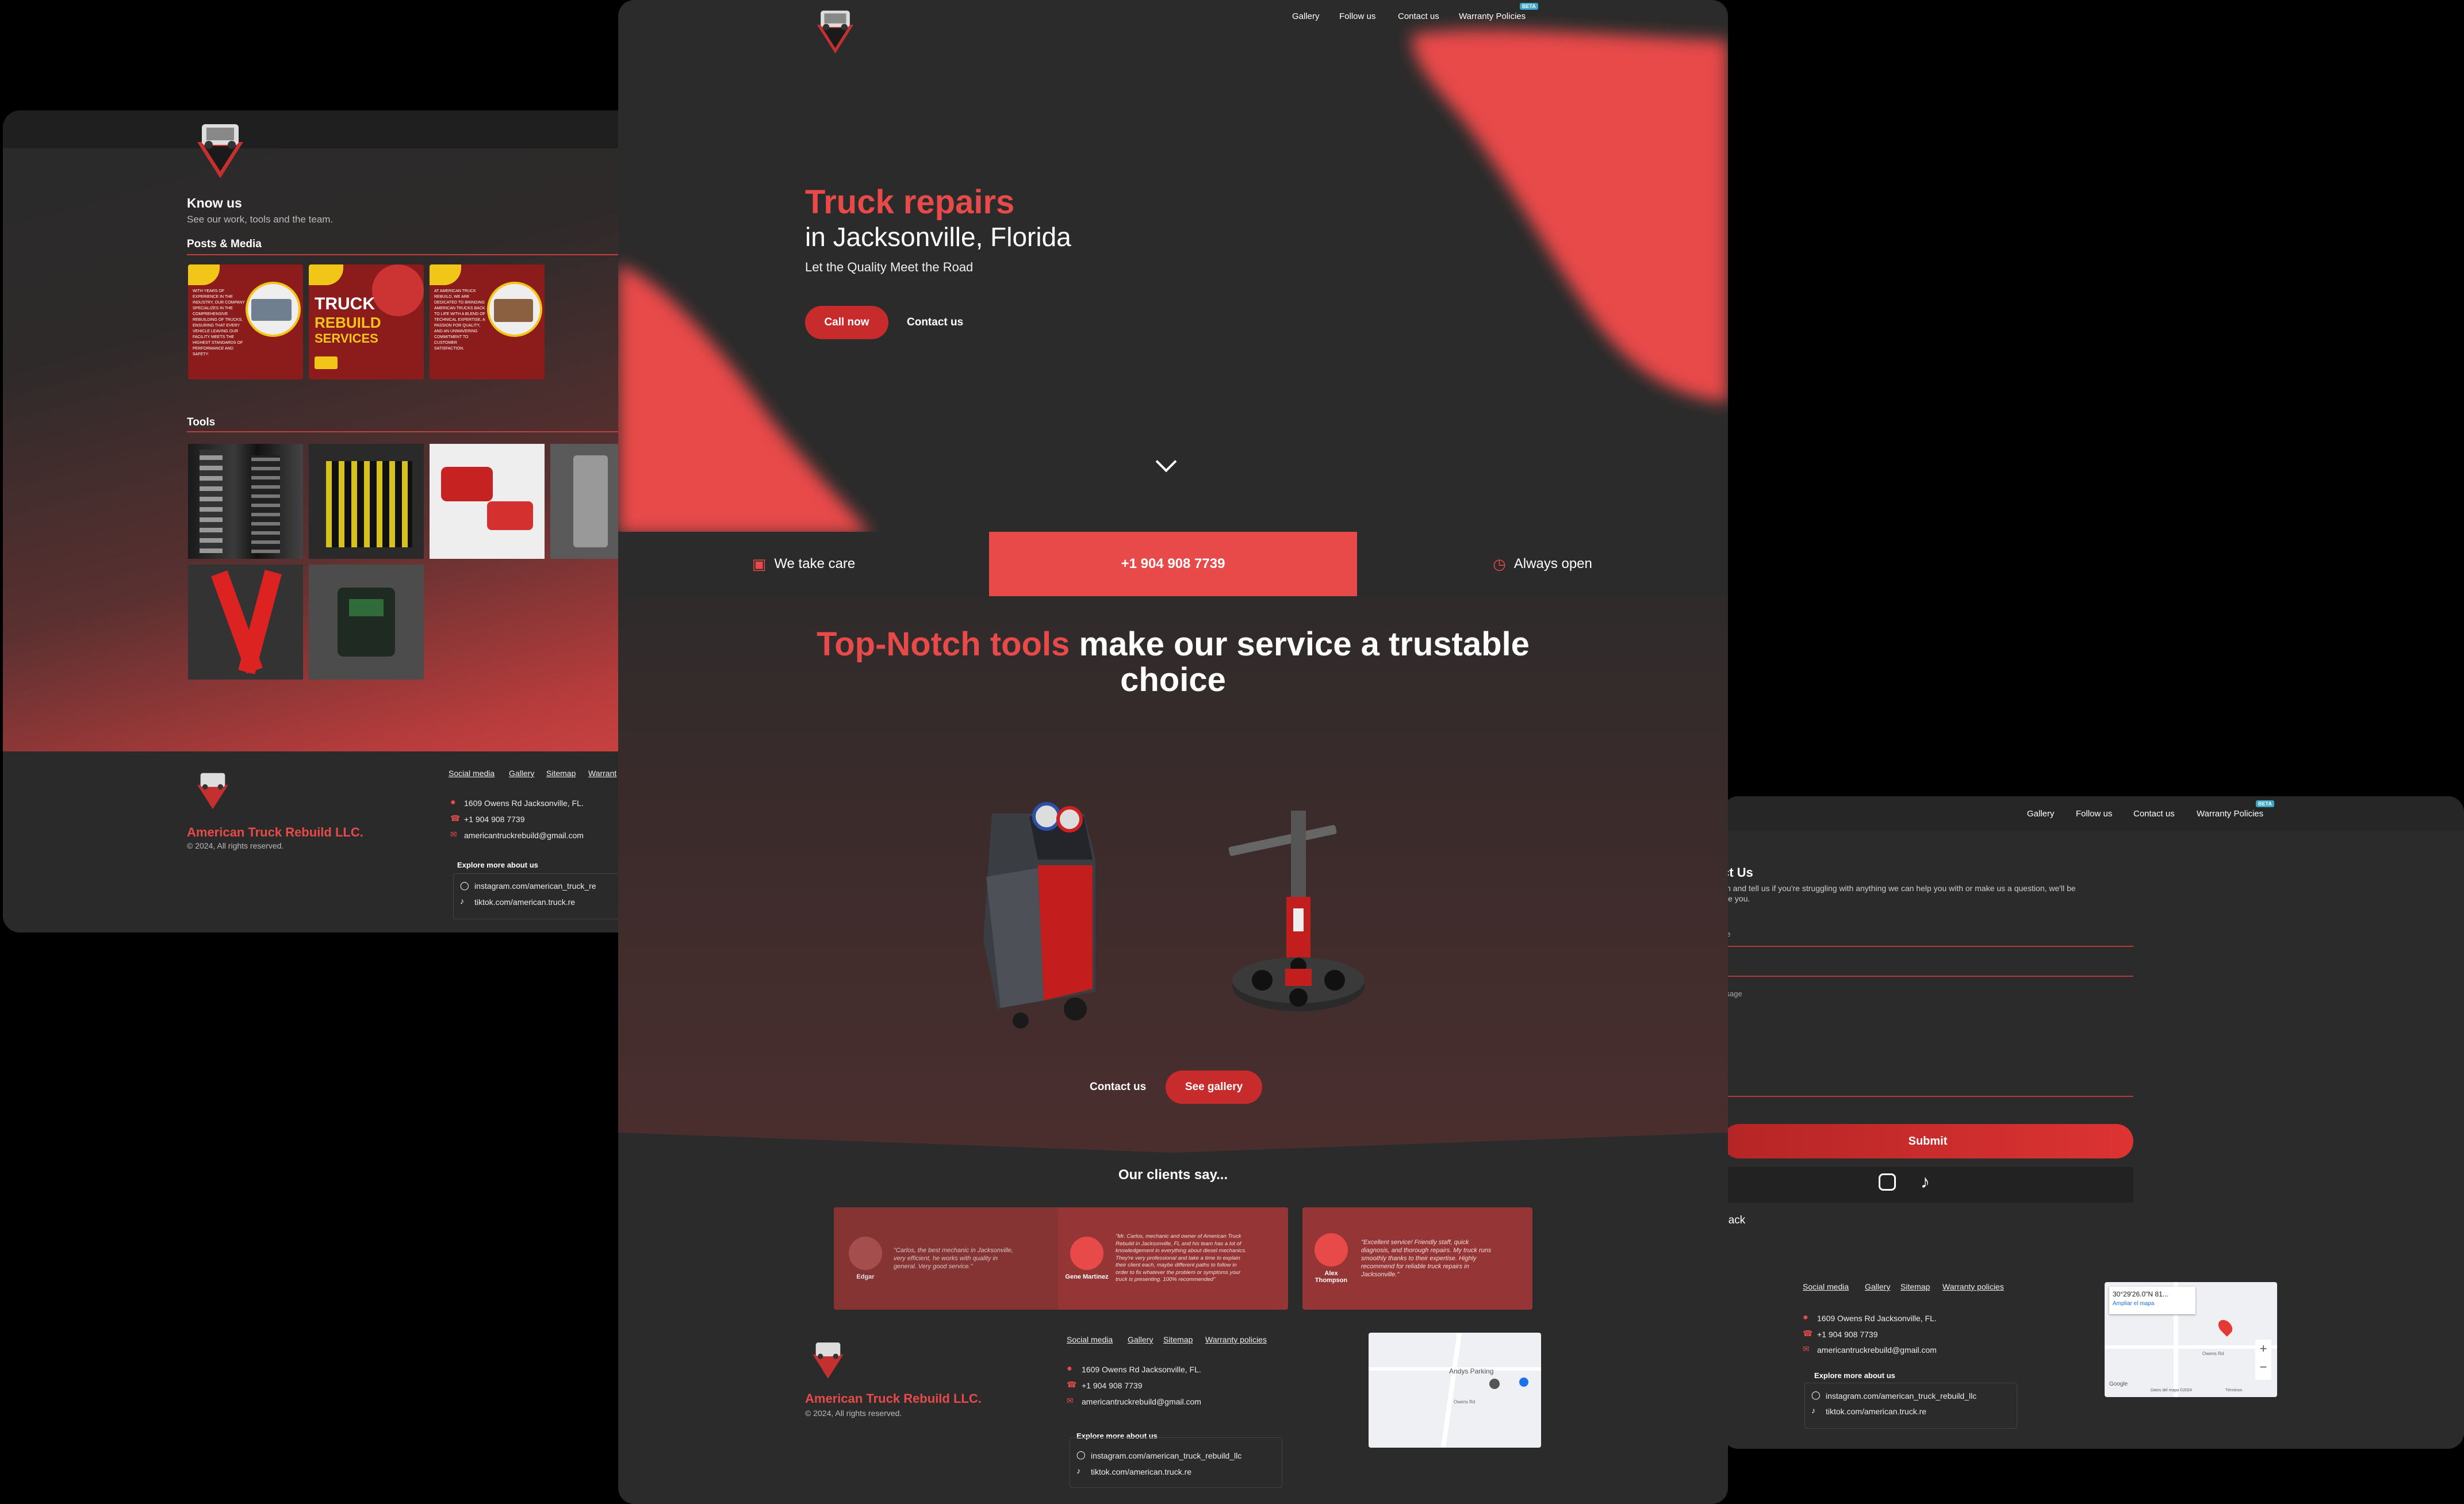  Describe the element at coordinates (2233, 1390) in the screenshot. I see `map-terms: Términos` at that location.